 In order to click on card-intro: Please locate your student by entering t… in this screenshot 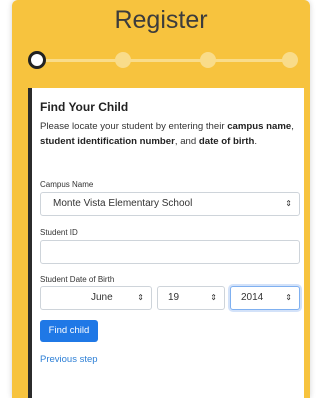, I will do `click(170, 134)`.